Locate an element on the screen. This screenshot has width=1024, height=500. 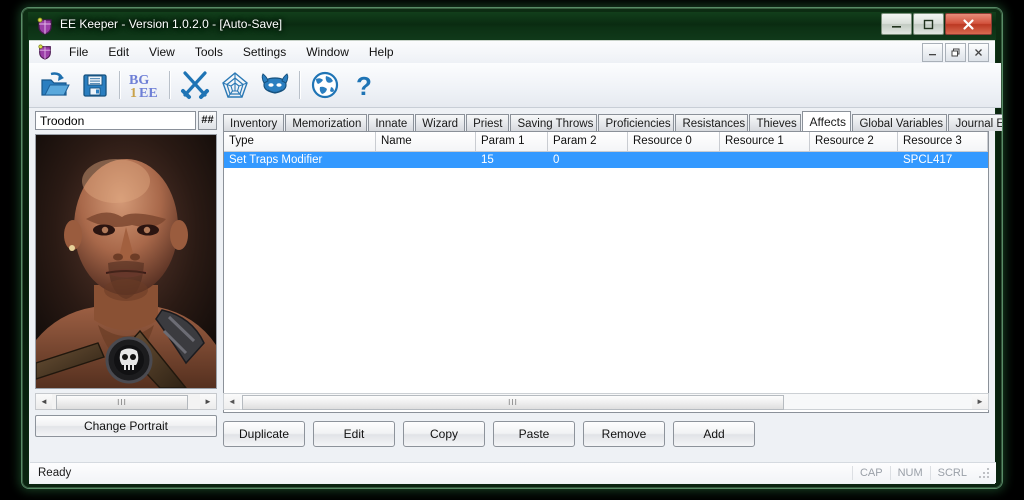
cell-param-1: 15 is located at coordinates (487, 160).